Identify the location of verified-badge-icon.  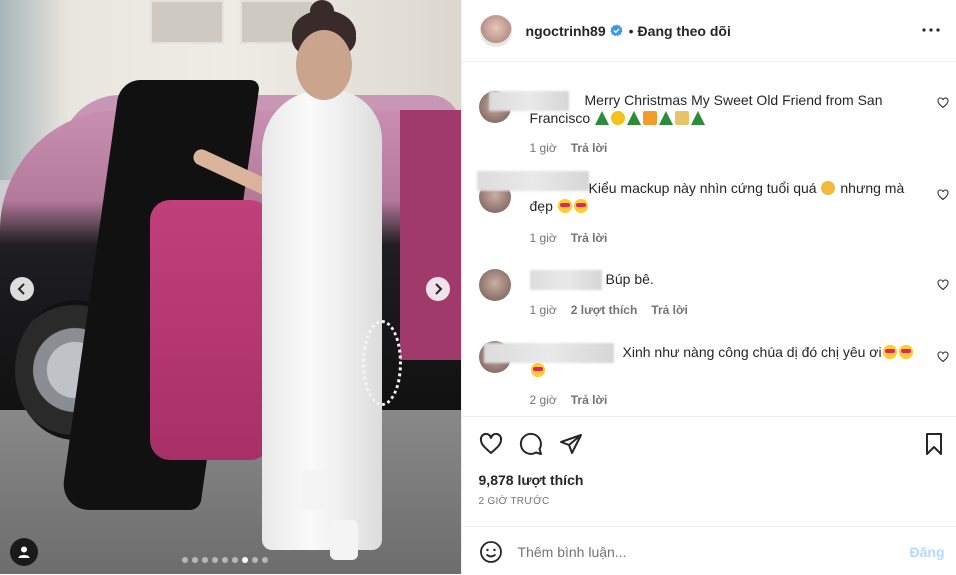
(616, 30).